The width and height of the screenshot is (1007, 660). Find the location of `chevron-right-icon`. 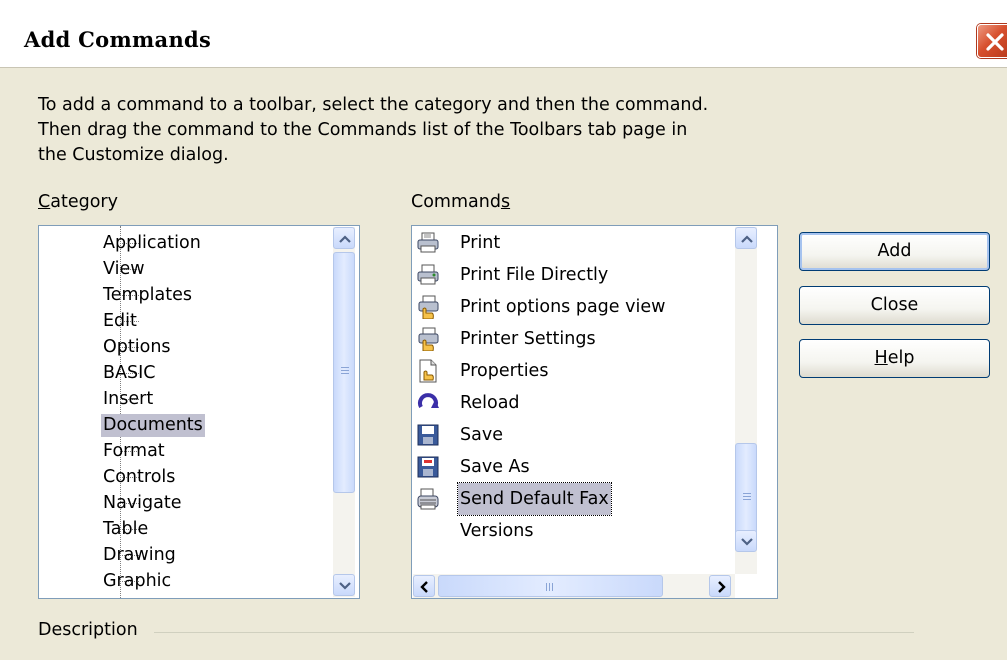

chevron-right-icon is located at coordinates (722, 587).